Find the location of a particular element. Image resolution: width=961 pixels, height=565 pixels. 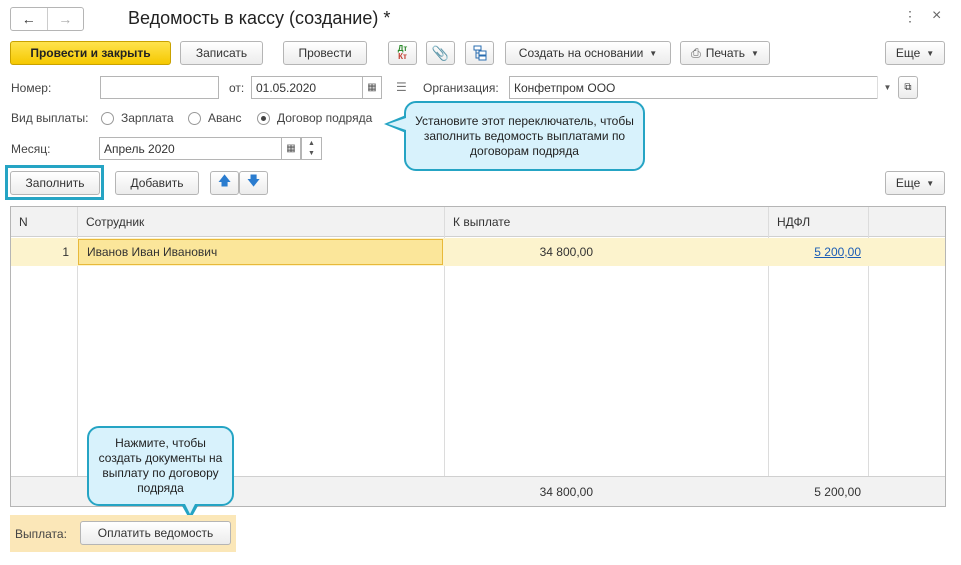

post-button: Провести is located at coordinates (325, 53).